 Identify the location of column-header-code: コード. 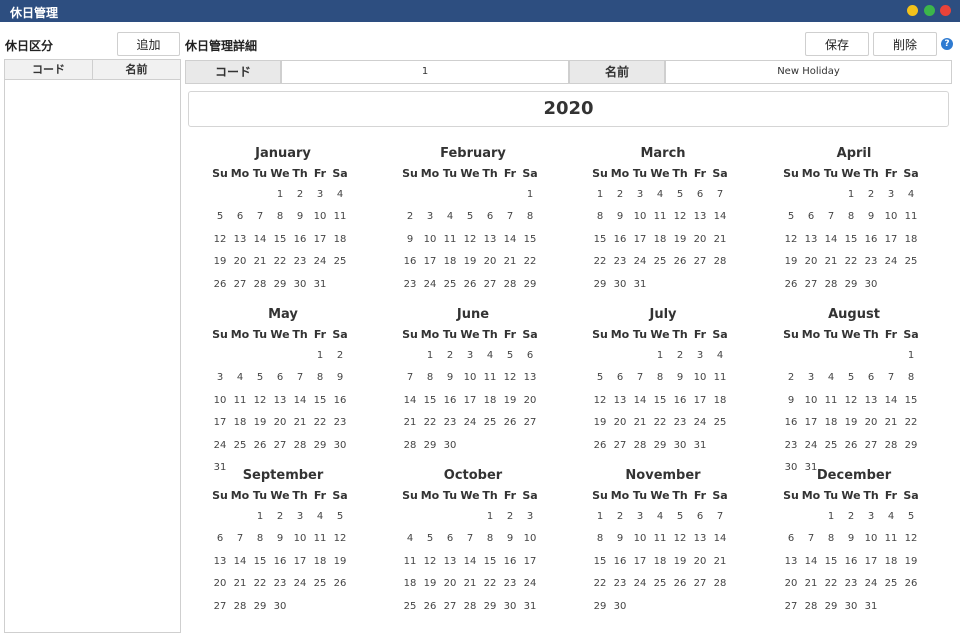
(49, 70).